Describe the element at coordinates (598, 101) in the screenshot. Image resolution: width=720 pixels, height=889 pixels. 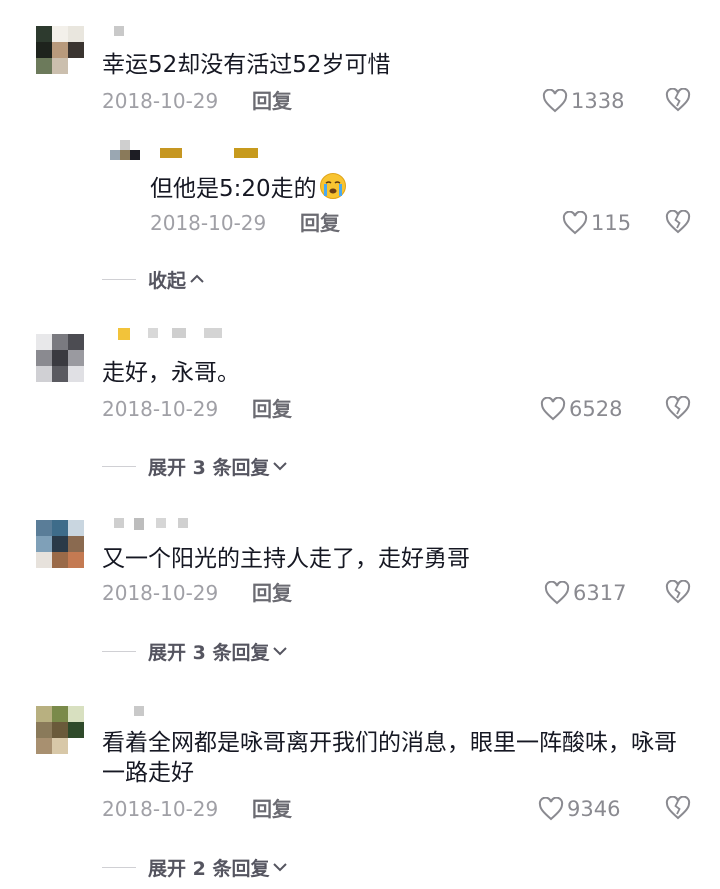
I see `like-count: 1338` at that location.